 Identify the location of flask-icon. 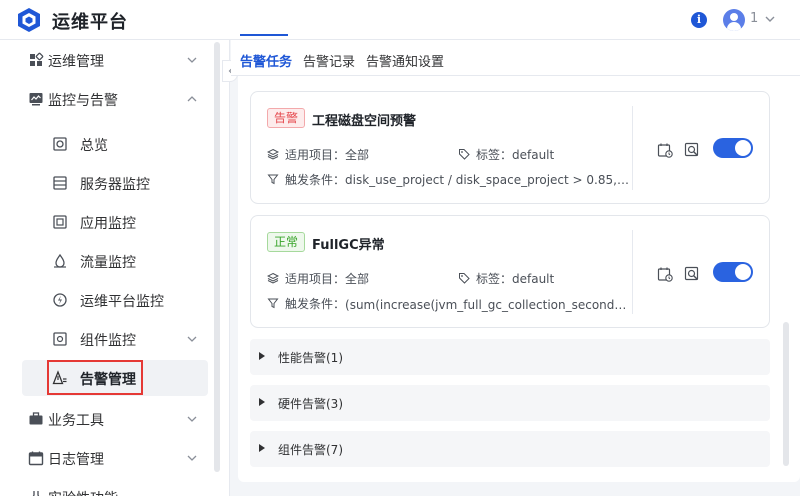
(36, 493).